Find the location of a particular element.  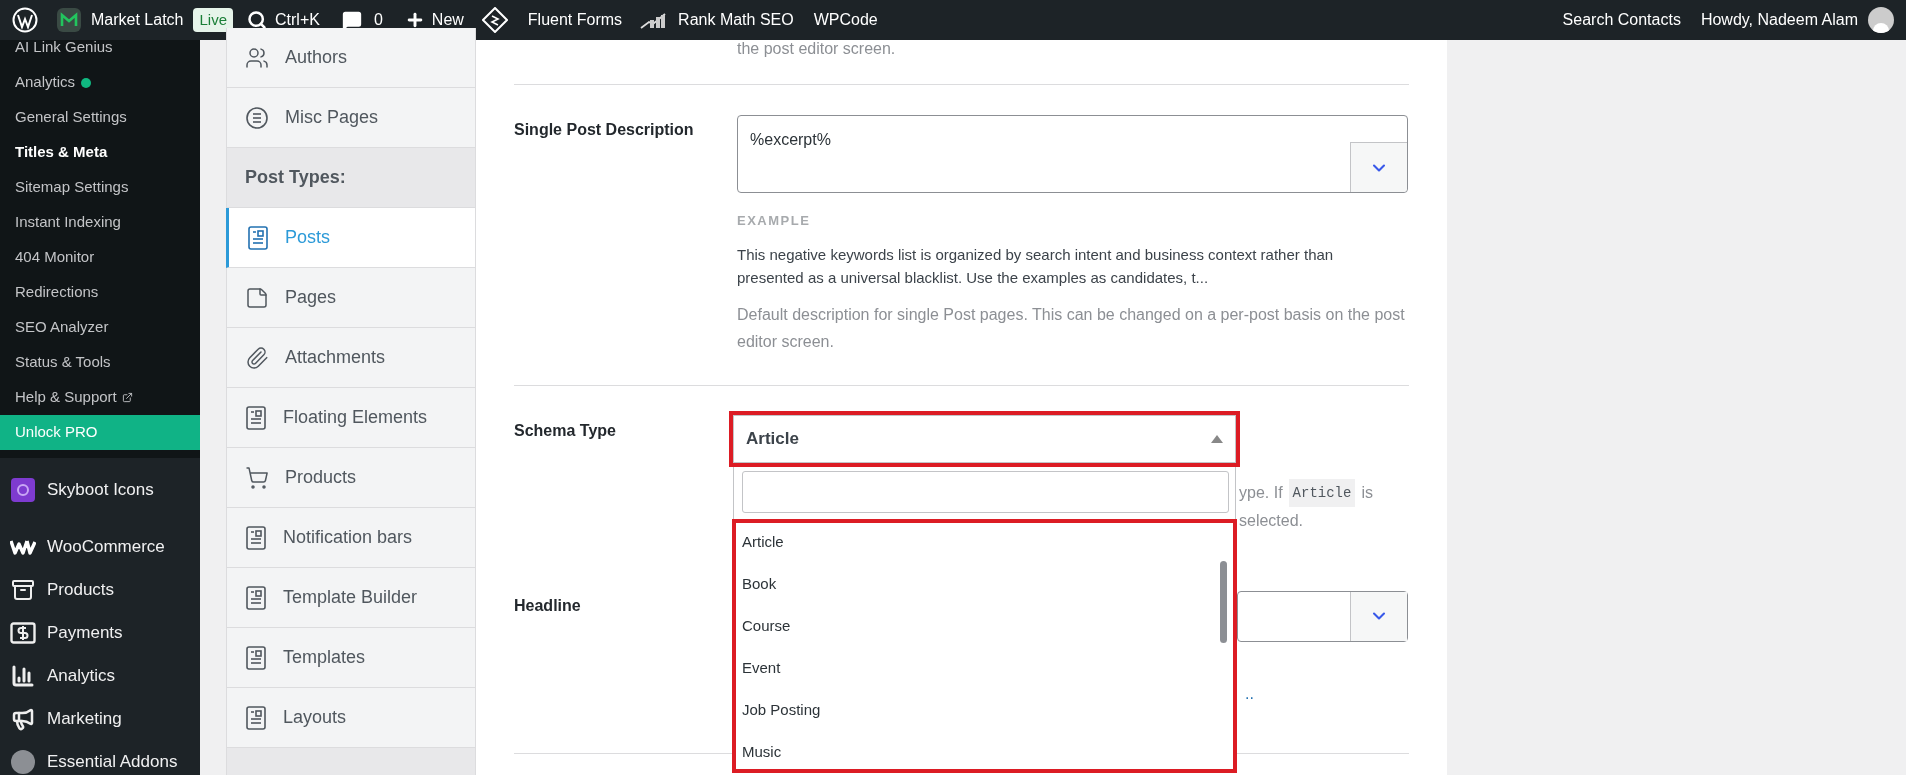

submenu-item: 404 Monitor is located at coordinates (100, 257).